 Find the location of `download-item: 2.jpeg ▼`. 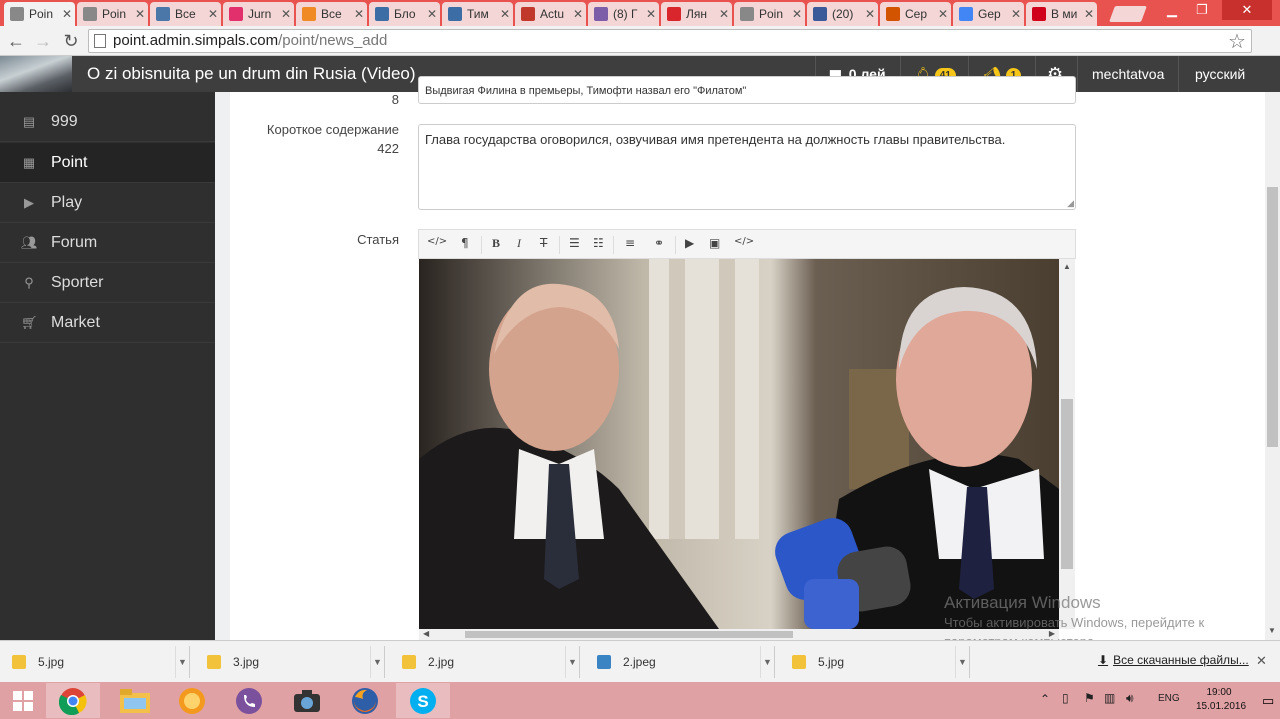

download-item: 2.jpeg ▼ is located at coordinates (680, 662).